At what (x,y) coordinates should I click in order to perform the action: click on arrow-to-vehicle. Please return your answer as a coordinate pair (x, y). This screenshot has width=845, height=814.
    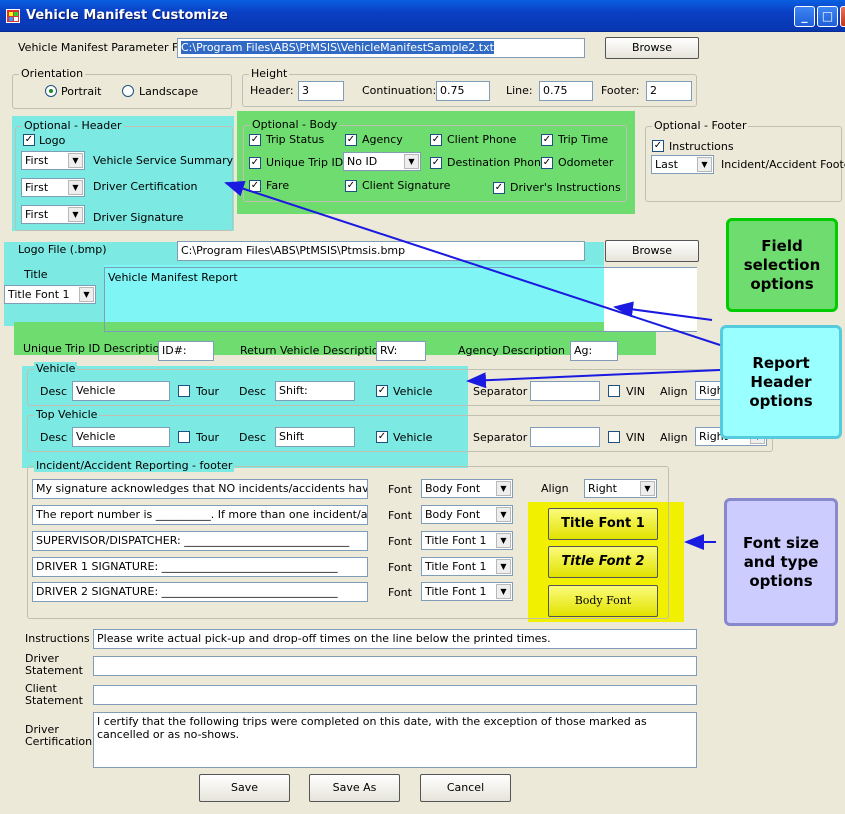
    Looking at the image, I should click on (593, 379).